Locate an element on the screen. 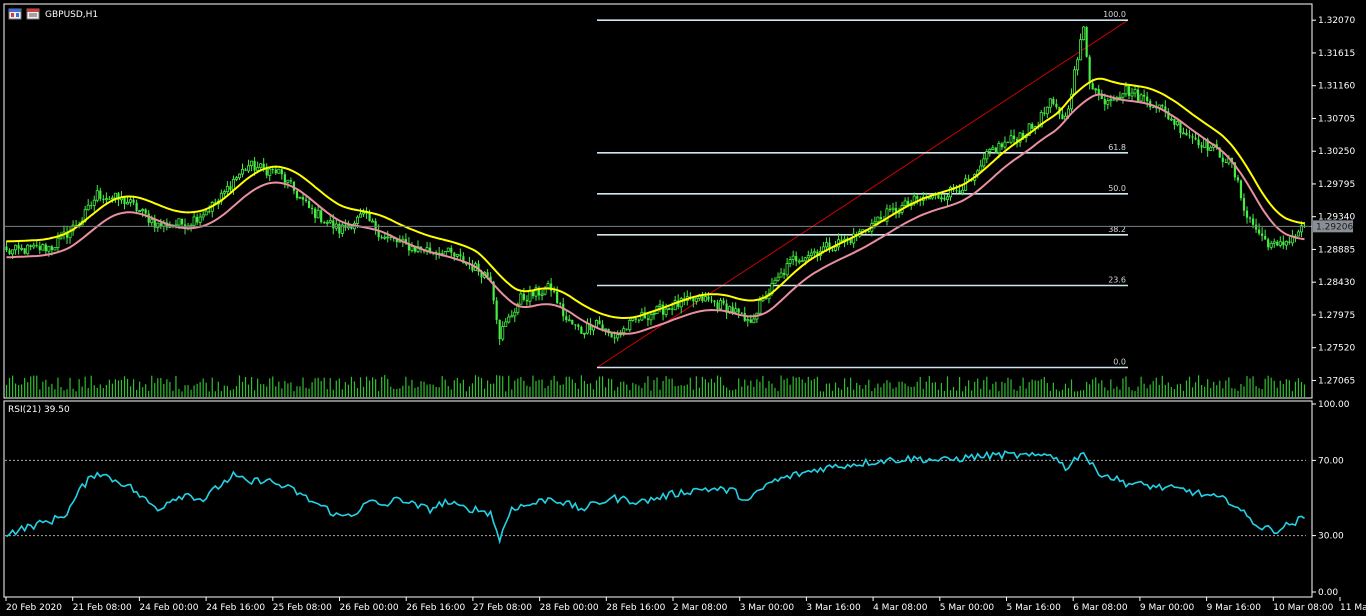 This screenshot has width=1366, height=616. chart-properties-icon is located at coordinates (33, 14).